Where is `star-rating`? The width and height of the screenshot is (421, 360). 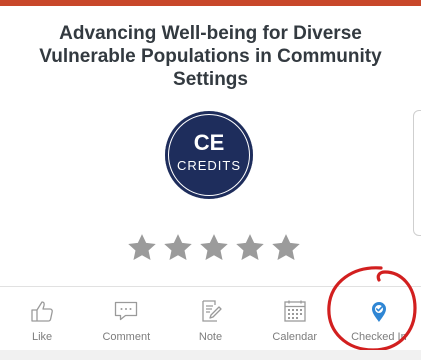
star-rating is located at coordinates (214, 248).